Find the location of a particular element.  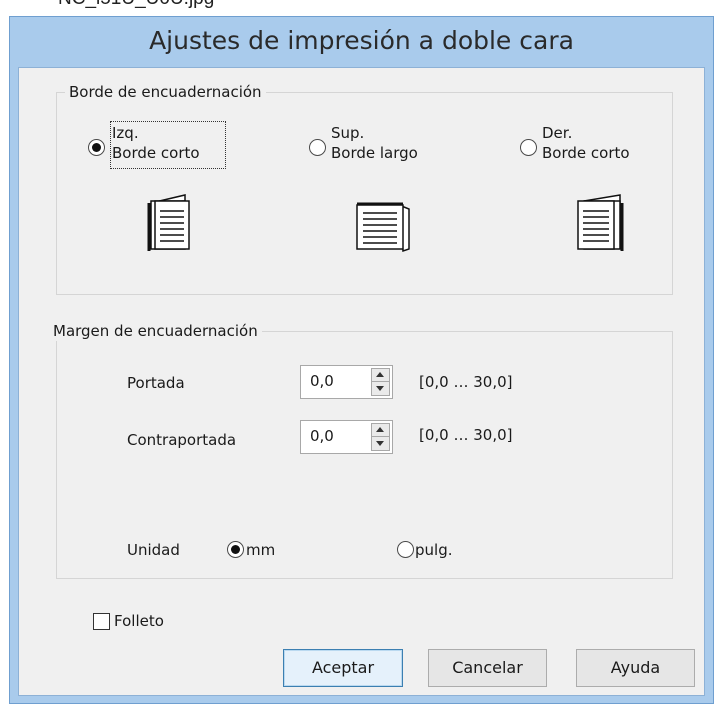

binding-edge-legend: Borde de encuadernación is located at coordinates (165, 92).